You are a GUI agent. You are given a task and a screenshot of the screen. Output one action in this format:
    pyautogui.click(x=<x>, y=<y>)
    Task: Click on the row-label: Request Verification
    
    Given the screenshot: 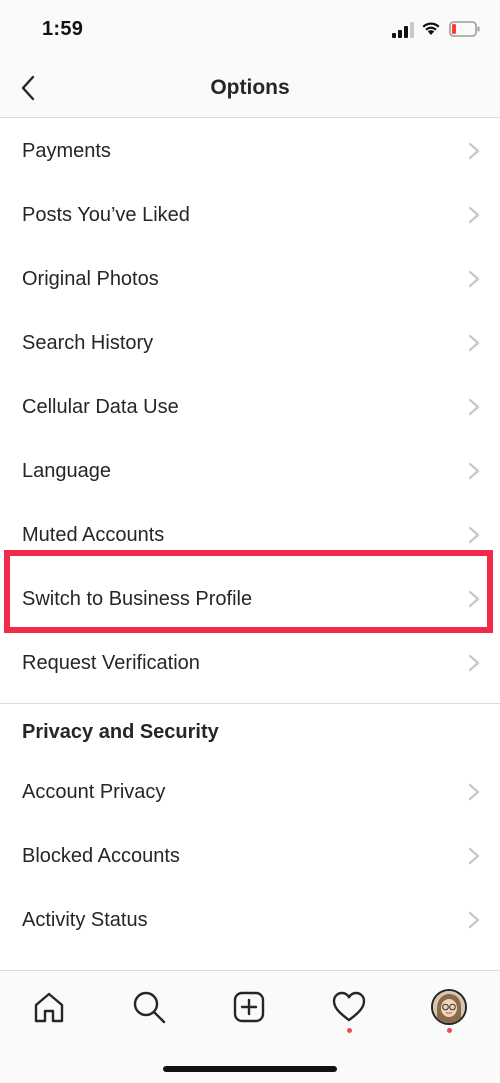 What is the action you would take?
    pyautogui.click(x=111, y=662)
    